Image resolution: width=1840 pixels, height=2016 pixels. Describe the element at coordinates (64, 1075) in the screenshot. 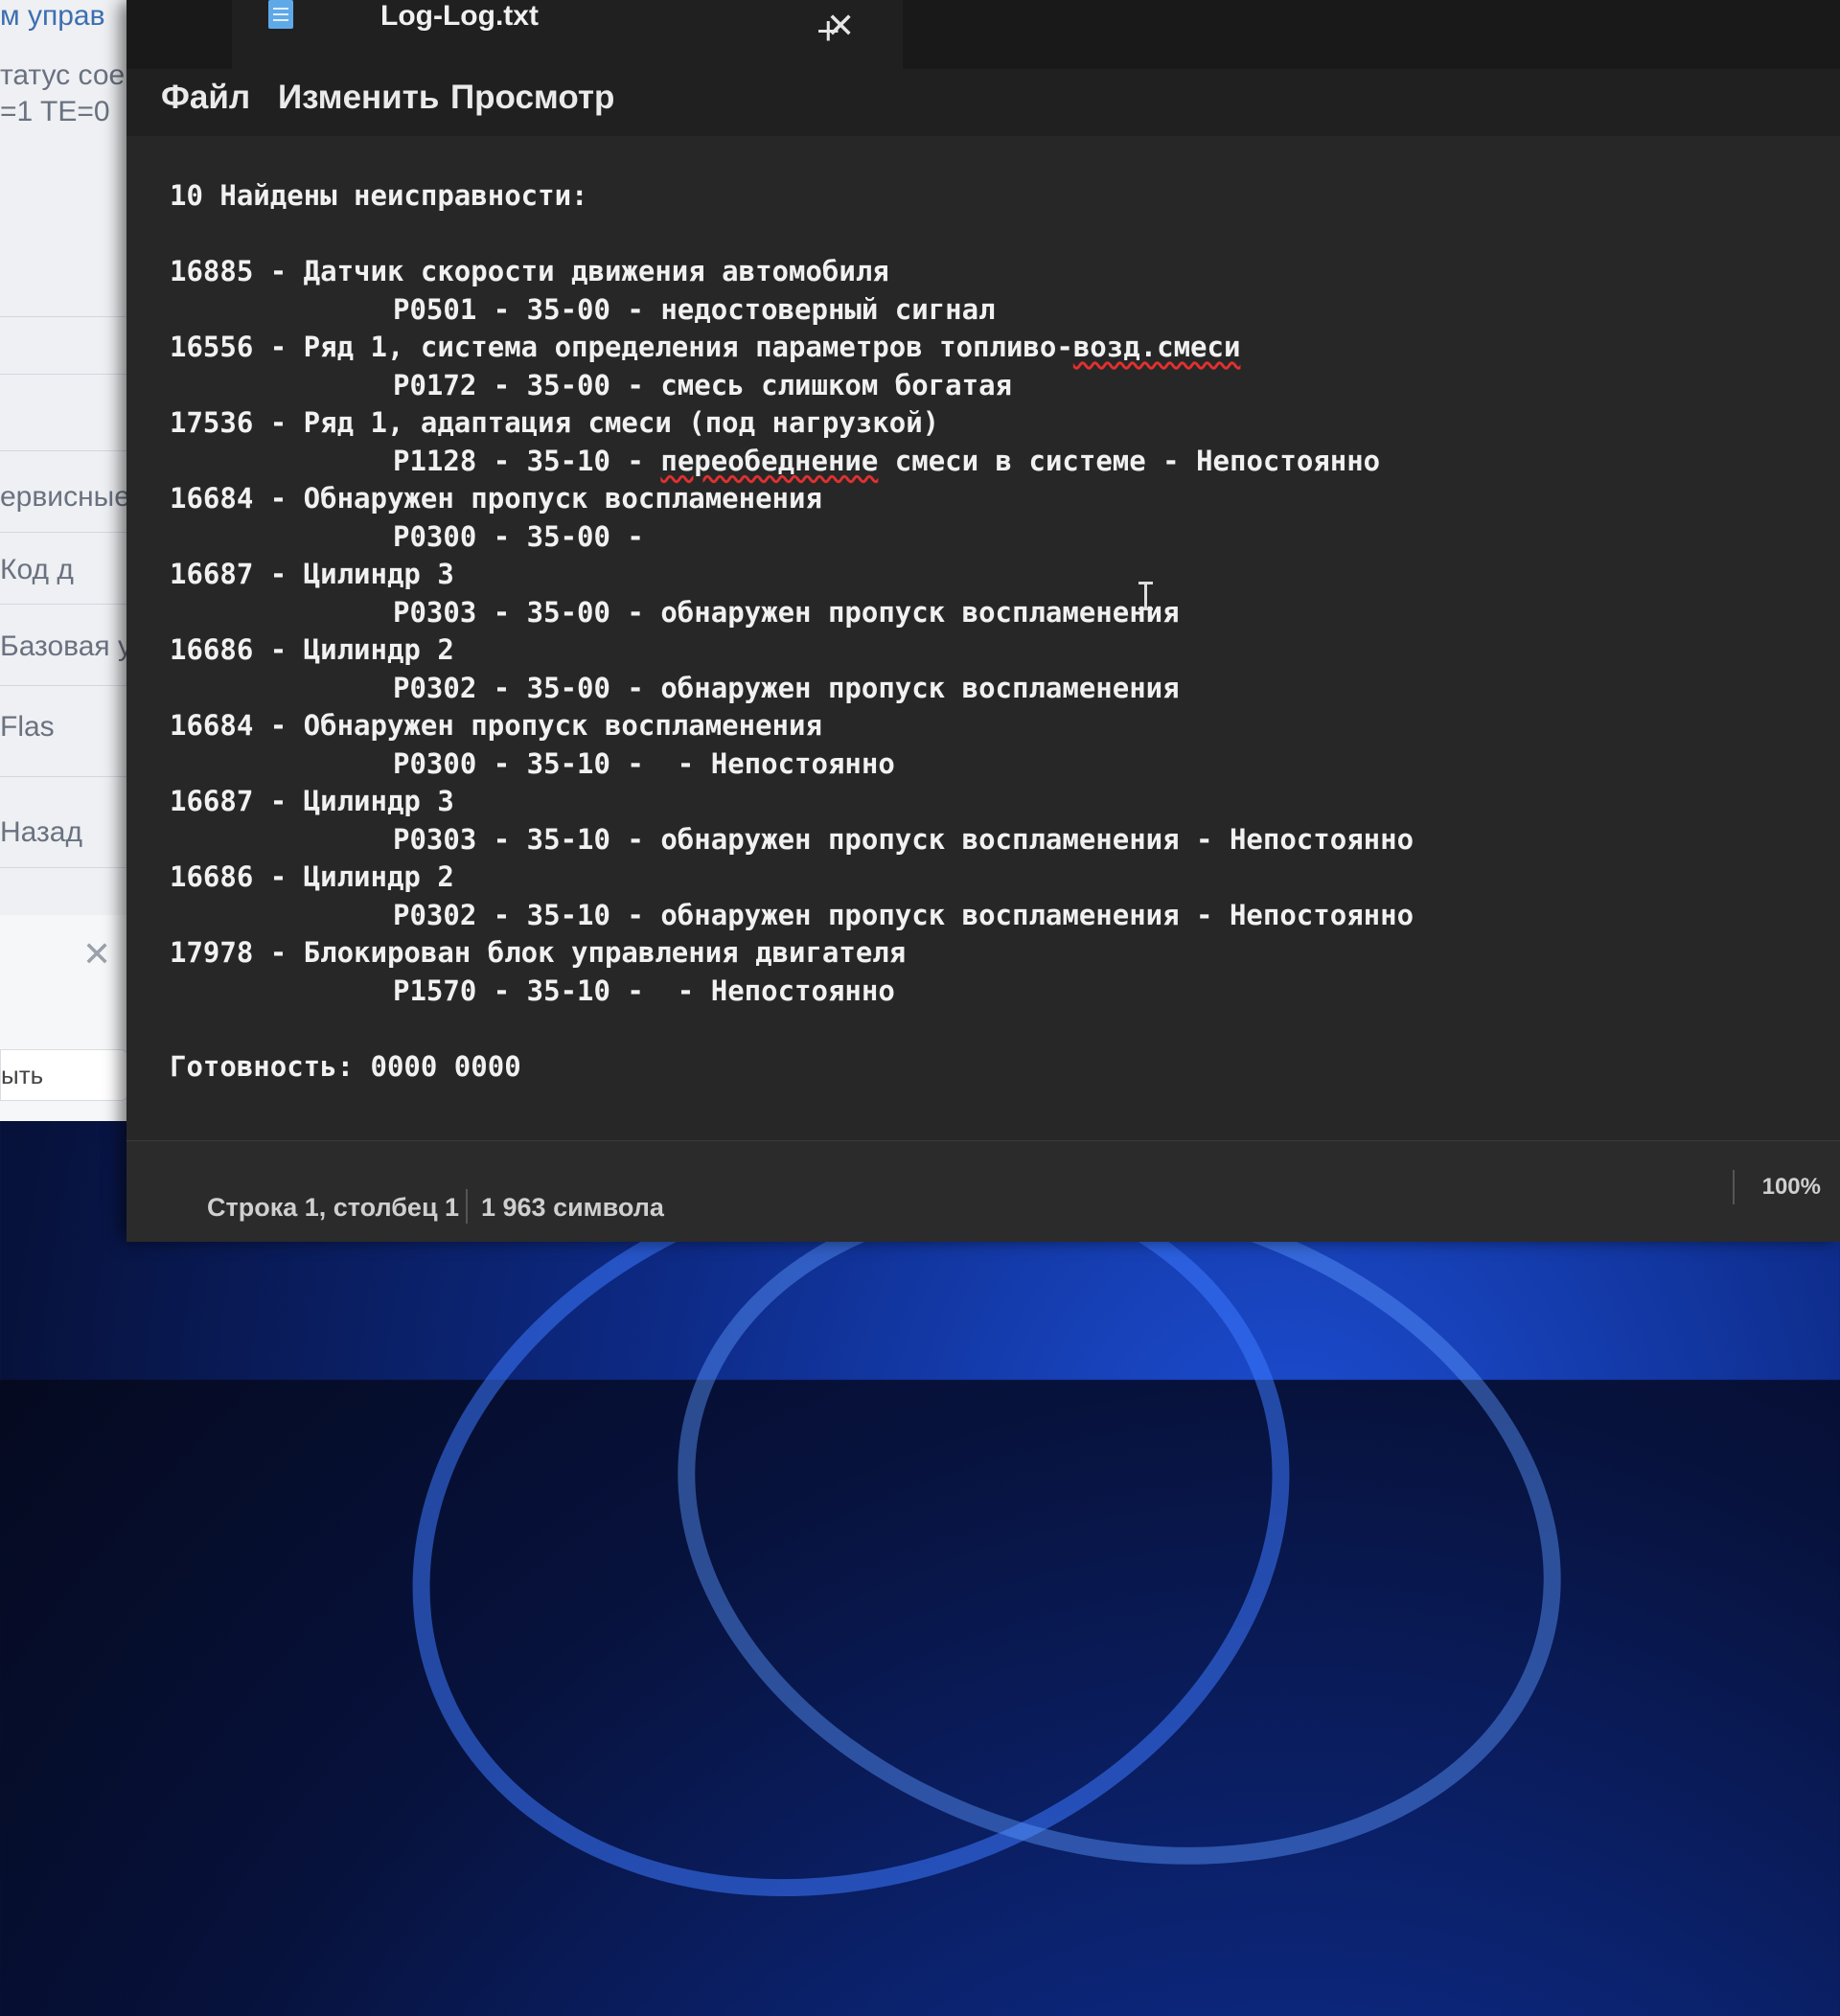

I see `background-dialog-button: ыть` at that location.